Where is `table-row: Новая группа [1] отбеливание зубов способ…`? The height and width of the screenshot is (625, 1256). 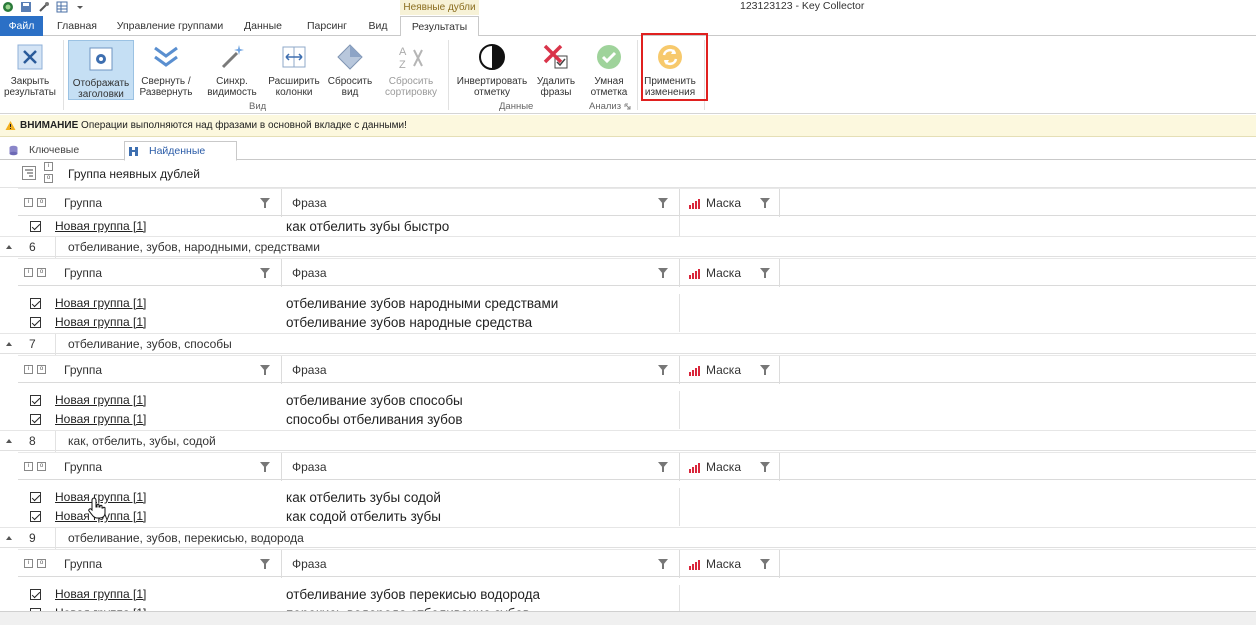
table-row: Новая группа [1] отбеливание зубов способ… is located at coordinates (390, 400).